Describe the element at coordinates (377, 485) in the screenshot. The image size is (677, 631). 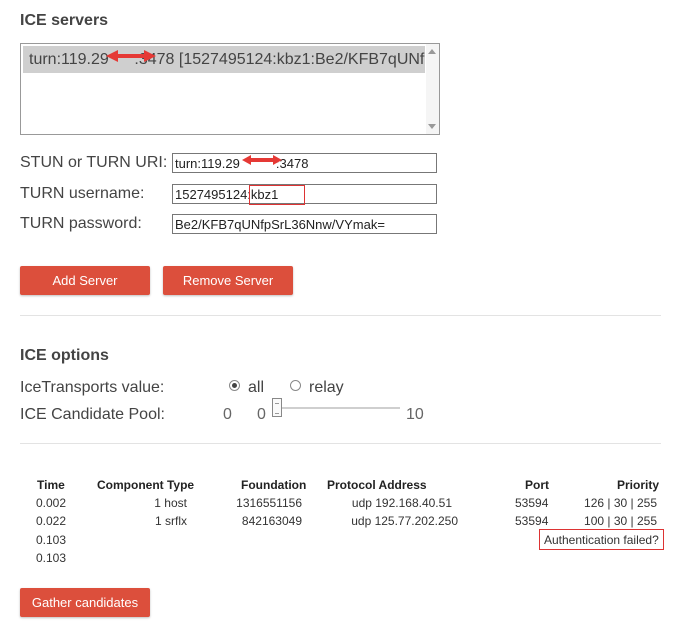
I see `header-protocol-address: Protocol Address` at that location.